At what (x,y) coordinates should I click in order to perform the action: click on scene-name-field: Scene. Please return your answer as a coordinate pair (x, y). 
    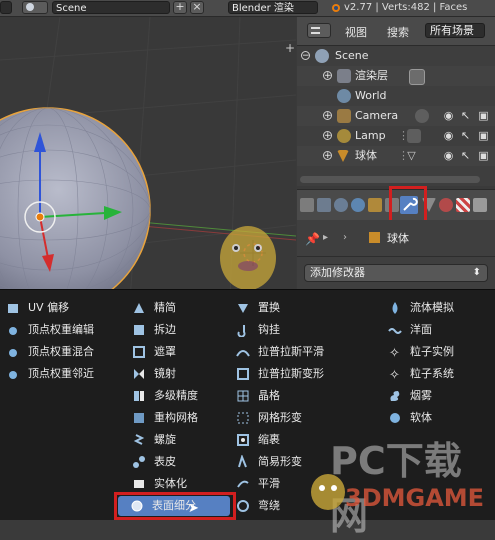
    Looking at the image, I should click on (111, 7).